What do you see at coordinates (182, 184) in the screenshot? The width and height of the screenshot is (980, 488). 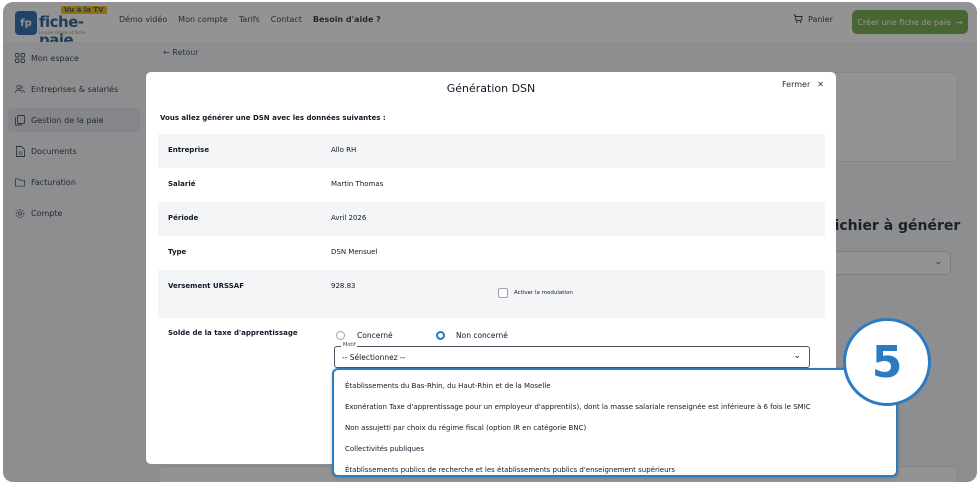 I see `info-label: Salarié` at bounding box center [182, 184].